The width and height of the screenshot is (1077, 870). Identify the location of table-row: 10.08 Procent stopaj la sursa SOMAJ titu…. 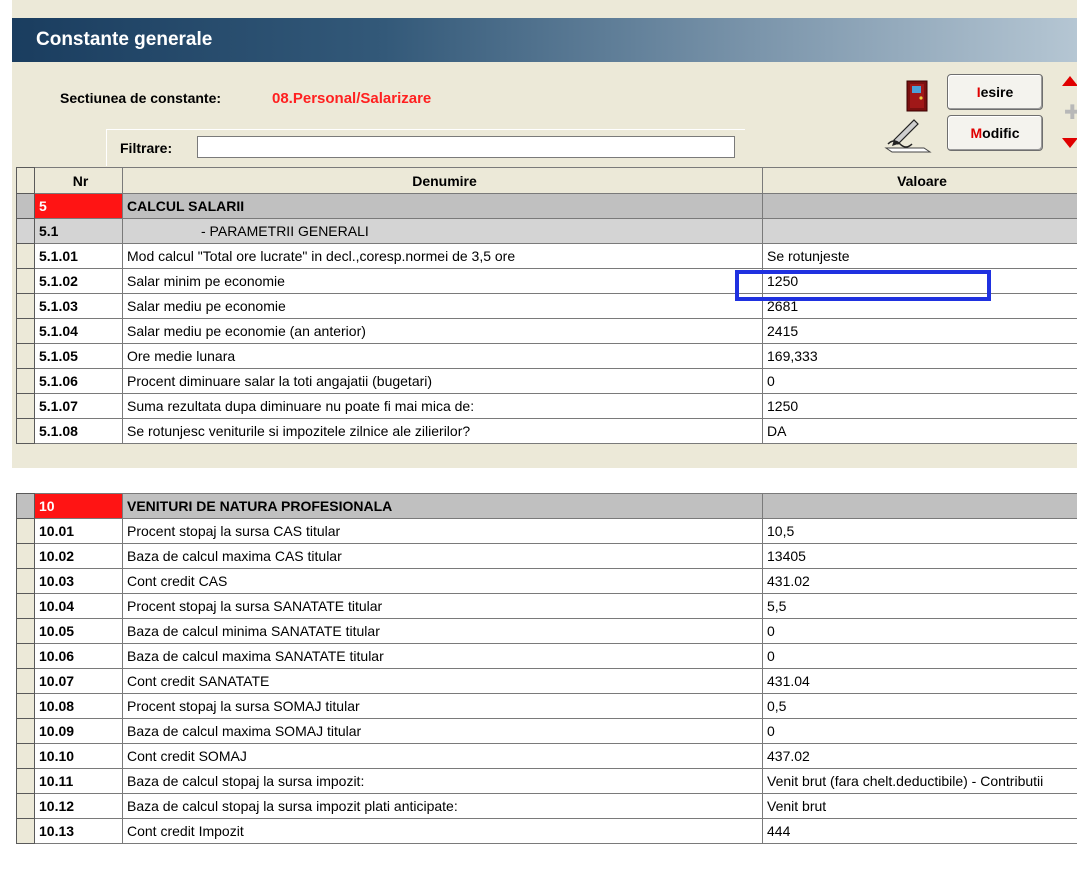
(546, 706).